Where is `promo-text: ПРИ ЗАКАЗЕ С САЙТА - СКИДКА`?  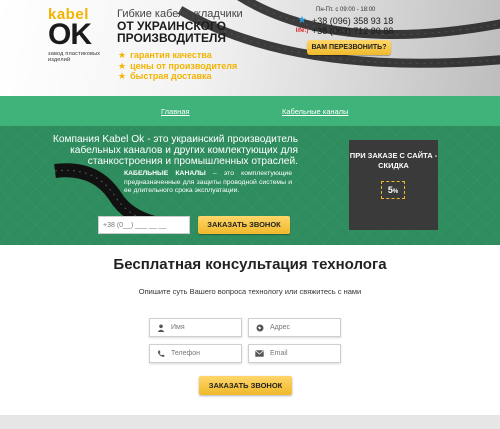
promo-text: ПРИ ЗАКАЗЕ С САЙТА - СКИДКА is located at coordinates (393, 160).